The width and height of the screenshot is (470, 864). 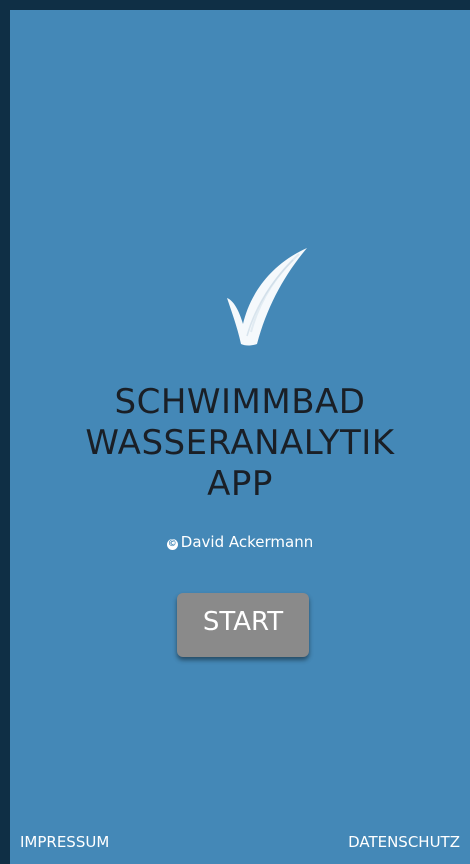 I want to click on start-button: START, so click(x=243, y=625).